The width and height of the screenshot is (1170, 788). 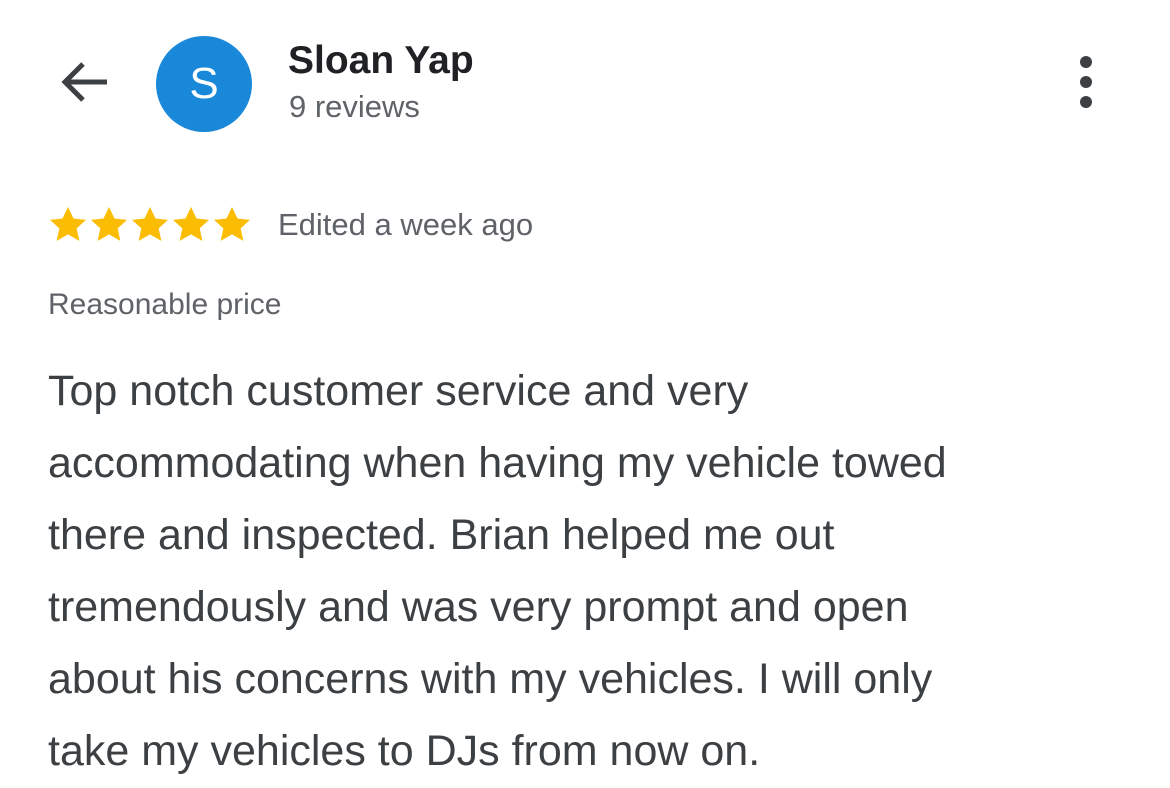 I want to click on star-rating, so click(x=150, y=225).